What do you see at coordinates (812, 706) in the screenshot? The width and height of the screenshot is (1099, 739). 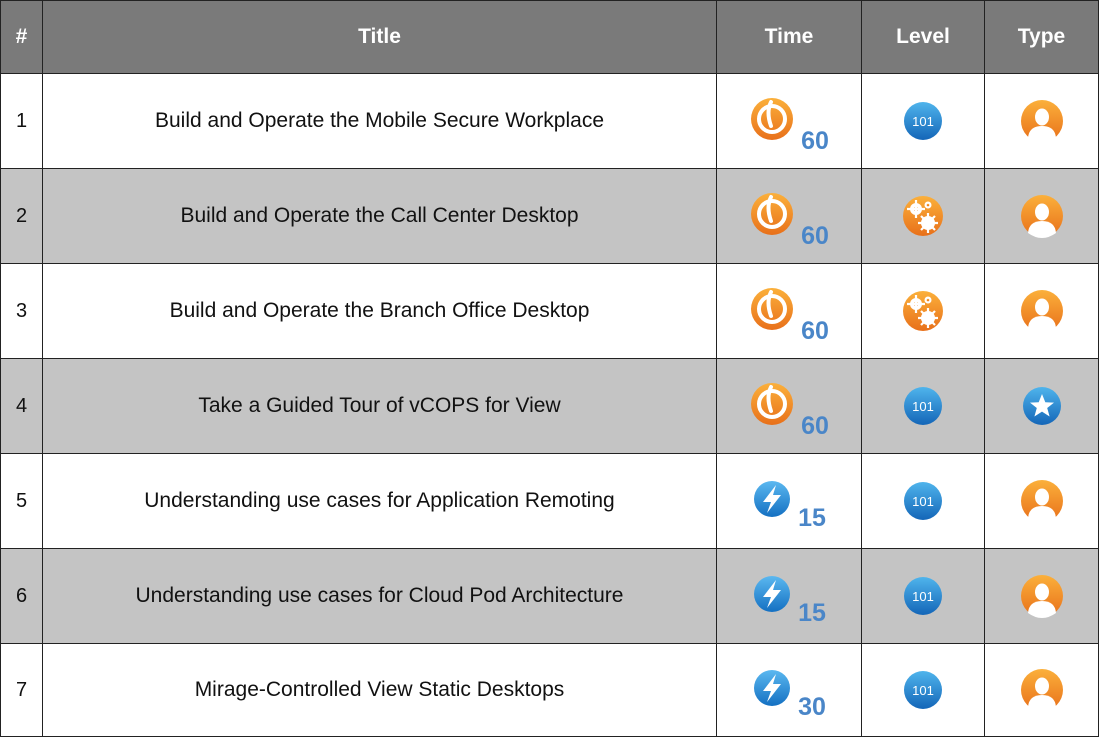 I see `time-value: 30` at bounding box center [812, 706].